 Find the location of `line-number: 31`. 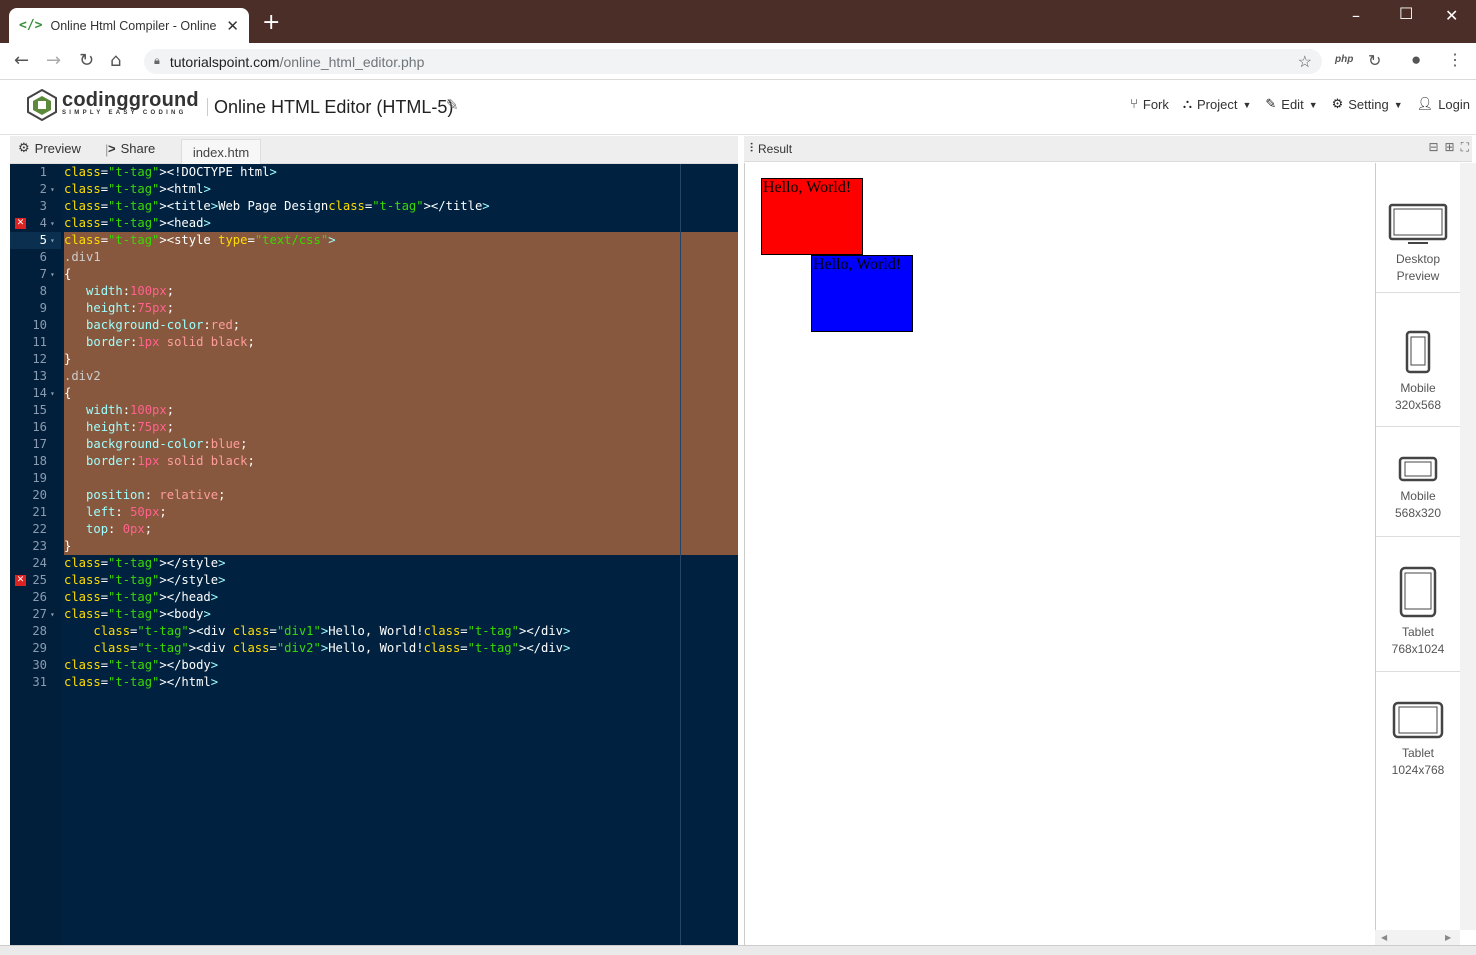

line-number: 31 is located at coordinates (39, 682).